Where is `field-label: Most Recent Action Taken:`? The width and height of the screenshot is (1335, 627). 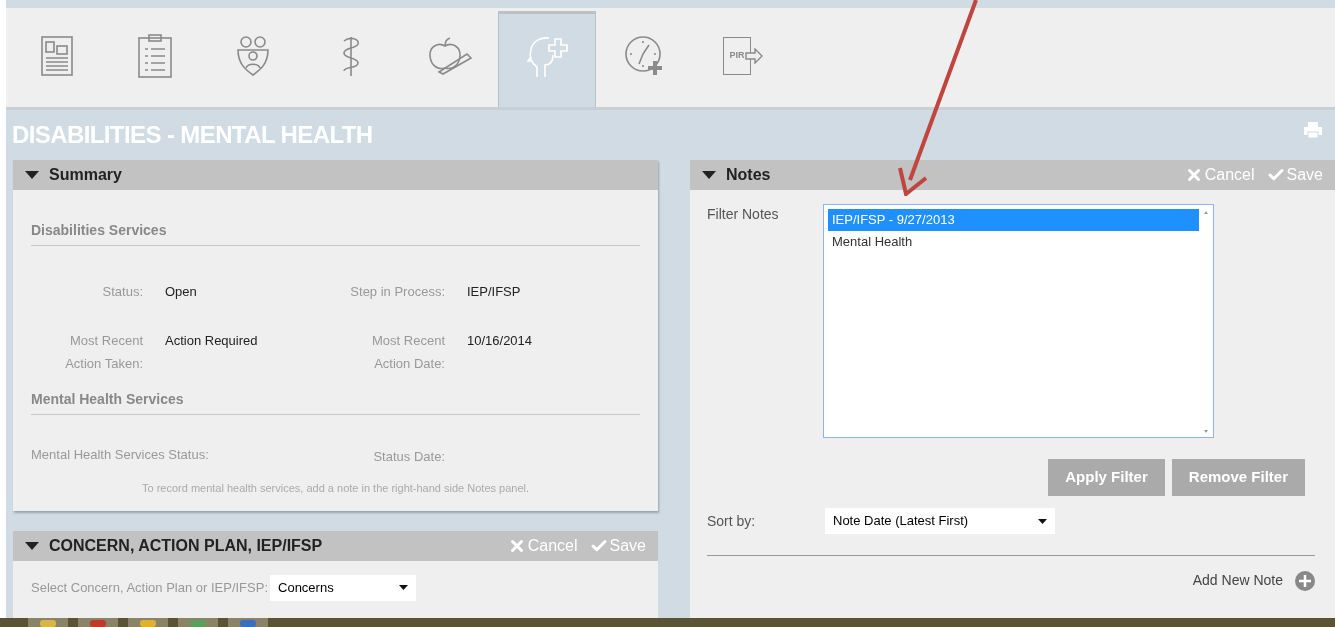
field-label: Most Recent Action Taken: is located at coordinates (103, 352).